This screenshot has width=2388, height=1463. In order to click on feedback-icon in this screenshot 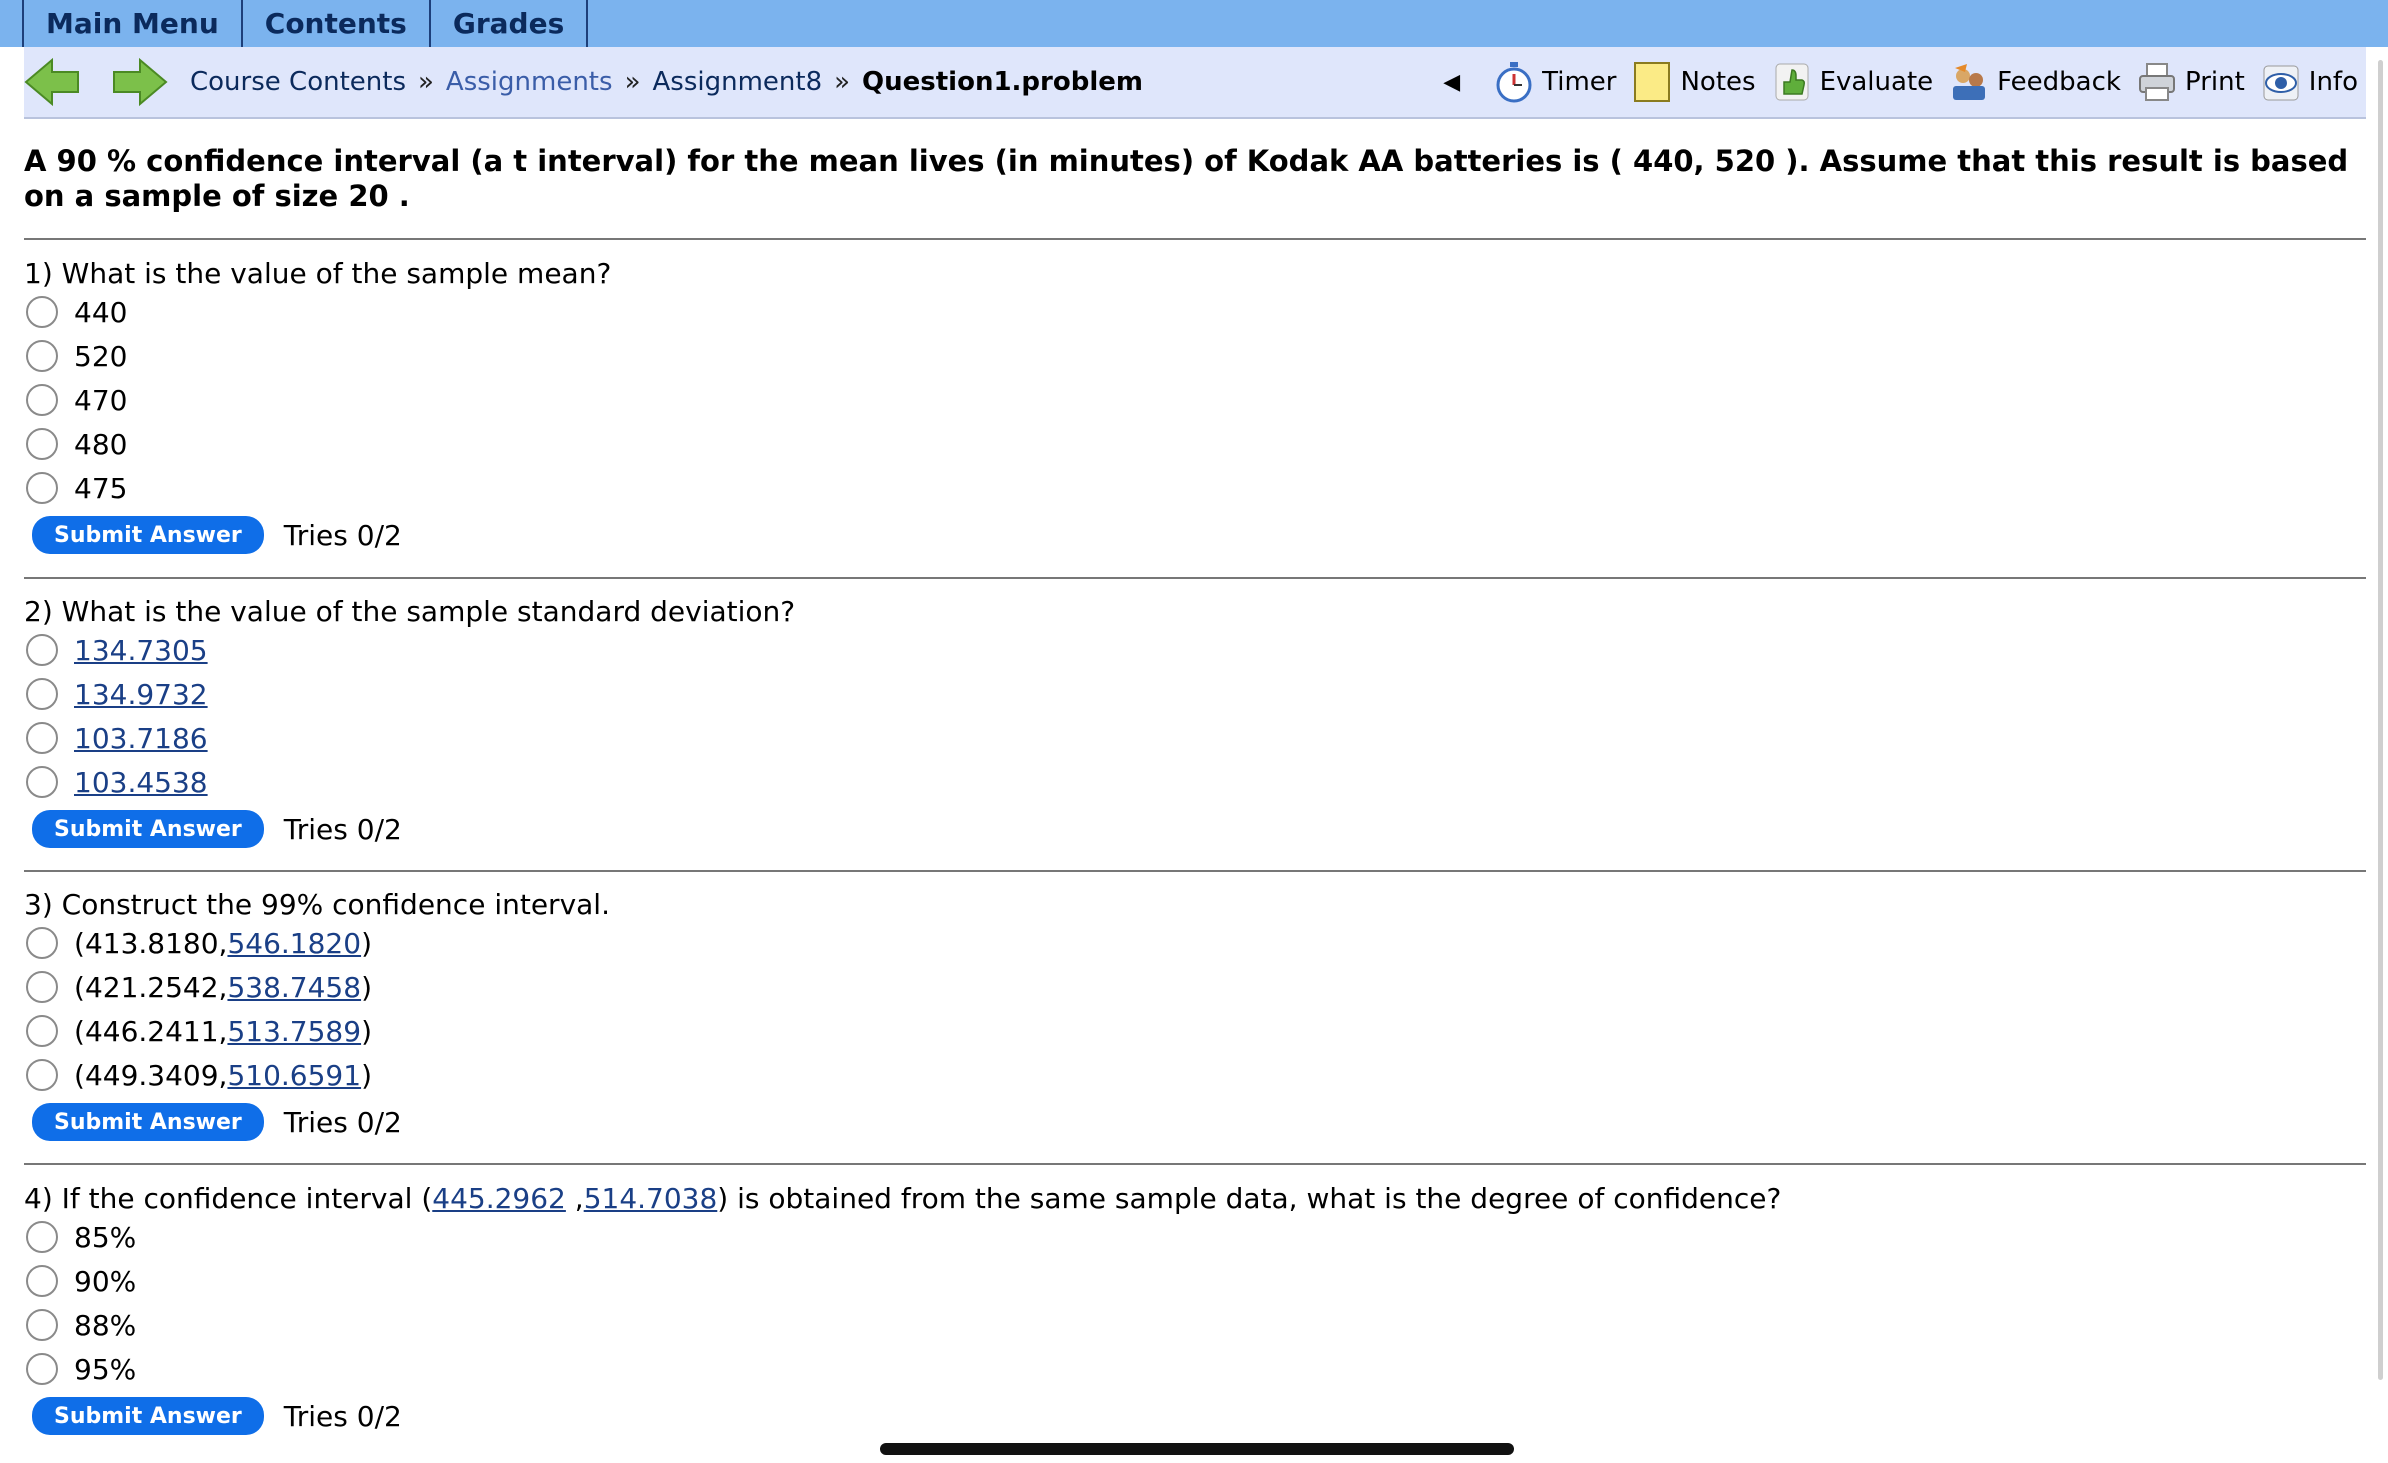, I will do `click(1969, 82)`.